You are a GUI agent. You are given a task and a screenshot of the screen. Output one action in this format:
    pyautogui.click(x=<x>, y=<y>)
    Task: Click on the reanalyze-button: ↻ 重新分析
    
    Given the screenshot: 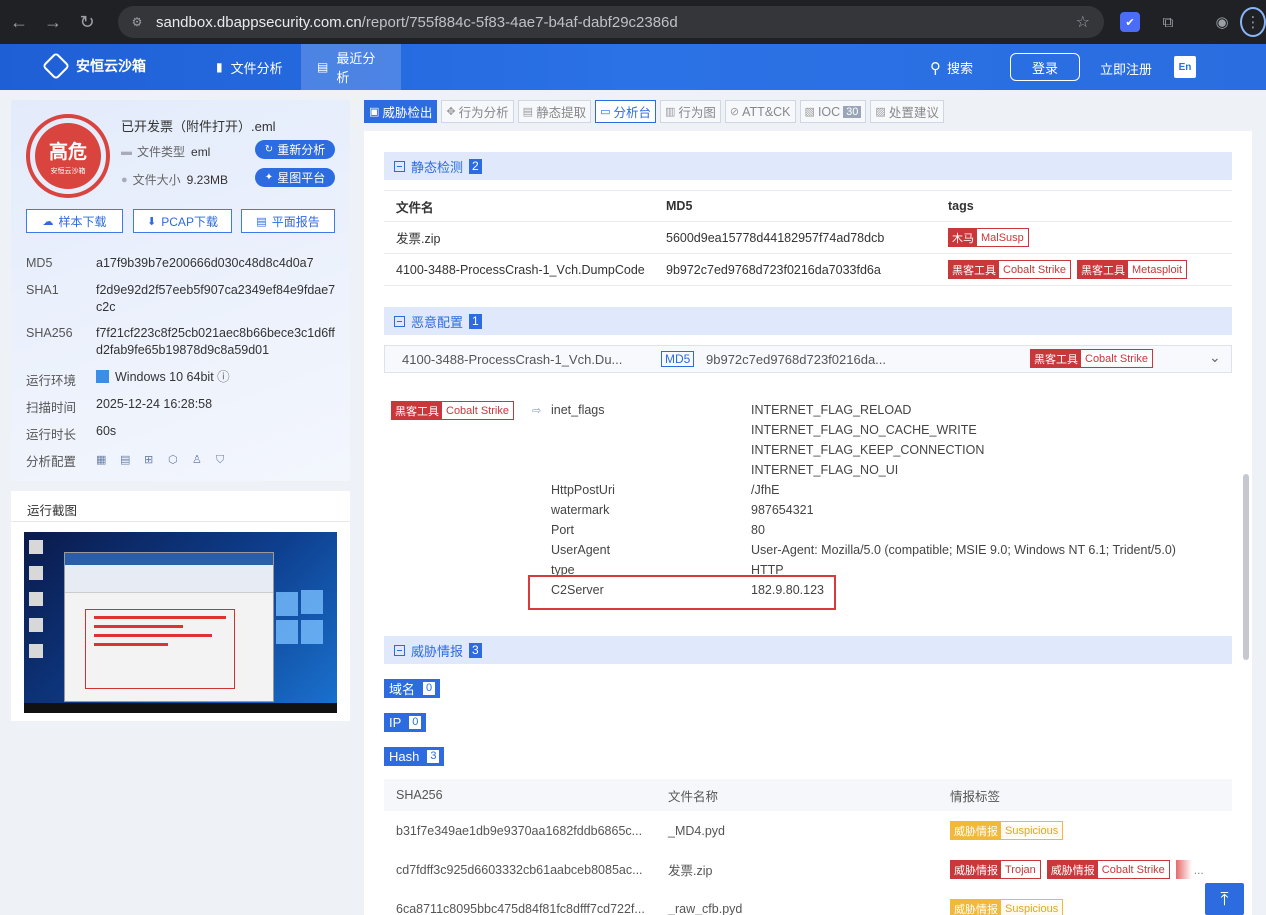 What is the action you would take?
    pyautogui.click(x=295, y=149)
    